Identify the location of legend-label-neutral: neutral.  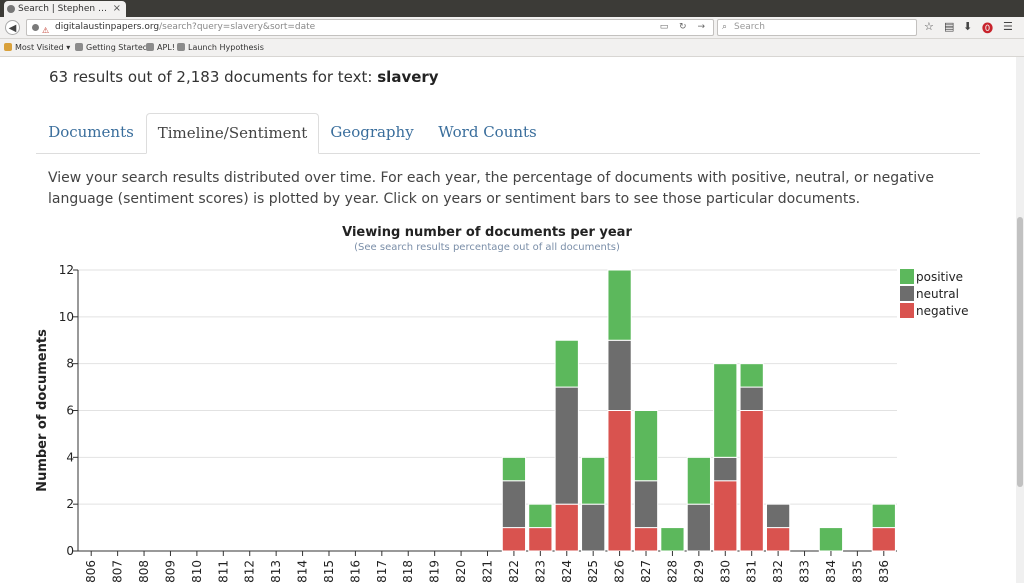
(937, 294).